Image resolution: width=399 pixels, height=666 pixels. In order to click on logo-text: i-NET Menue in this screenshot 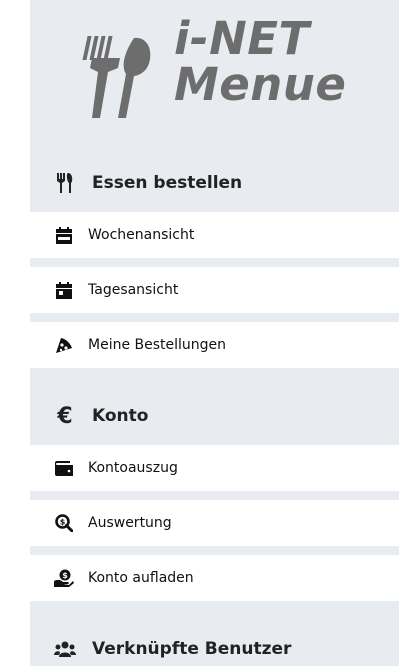, I will do `click(260, 62)`.